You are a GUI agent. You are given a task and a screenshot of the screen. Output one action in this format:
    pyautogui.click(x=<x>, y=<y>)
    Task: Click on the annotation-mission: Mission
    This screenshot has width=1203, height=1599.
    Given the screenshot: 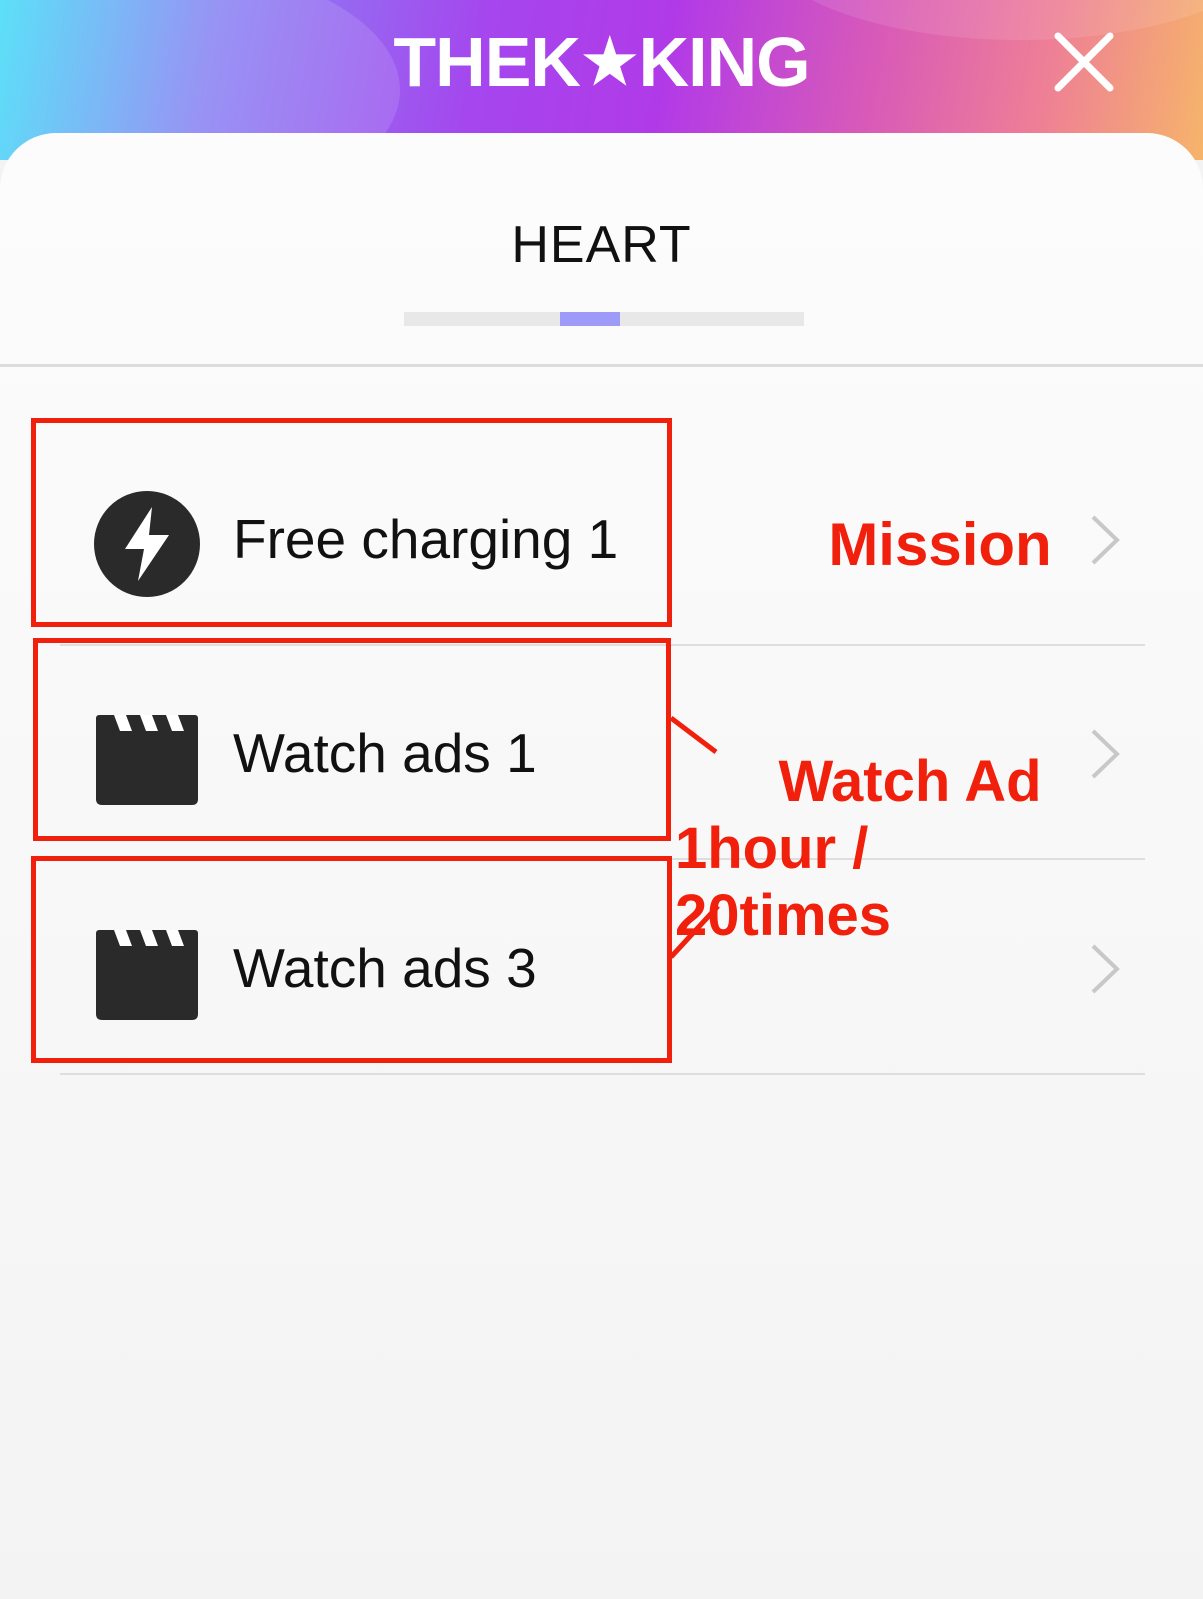 What is the action you would take?
    pyautogui.click(x=940, y=544)
    